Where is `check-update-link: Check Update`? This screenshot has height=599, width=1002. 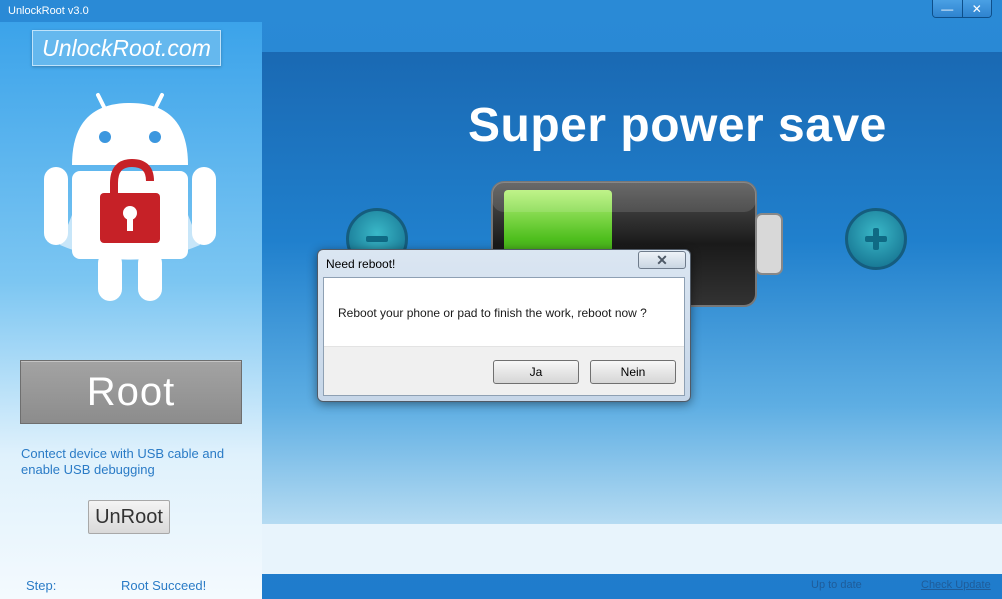 check-update-link: Check Update is located at coordinates (956, 585).